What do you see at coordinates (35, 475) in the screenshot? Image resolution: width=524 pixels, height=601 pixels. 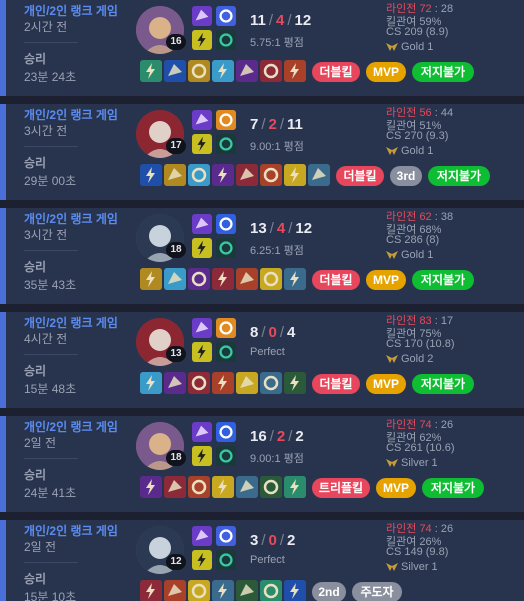 I see `match-result: 승리` at bounding box center [35, 475].